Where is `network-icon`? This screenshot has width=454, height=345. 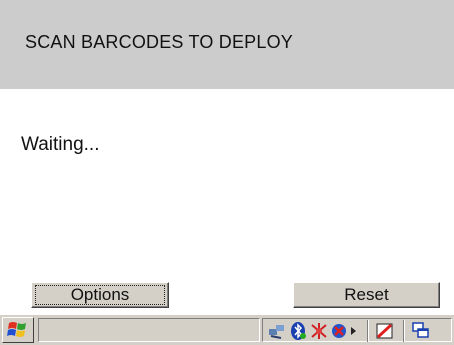
network-icon is located at coordinates (277, 331).